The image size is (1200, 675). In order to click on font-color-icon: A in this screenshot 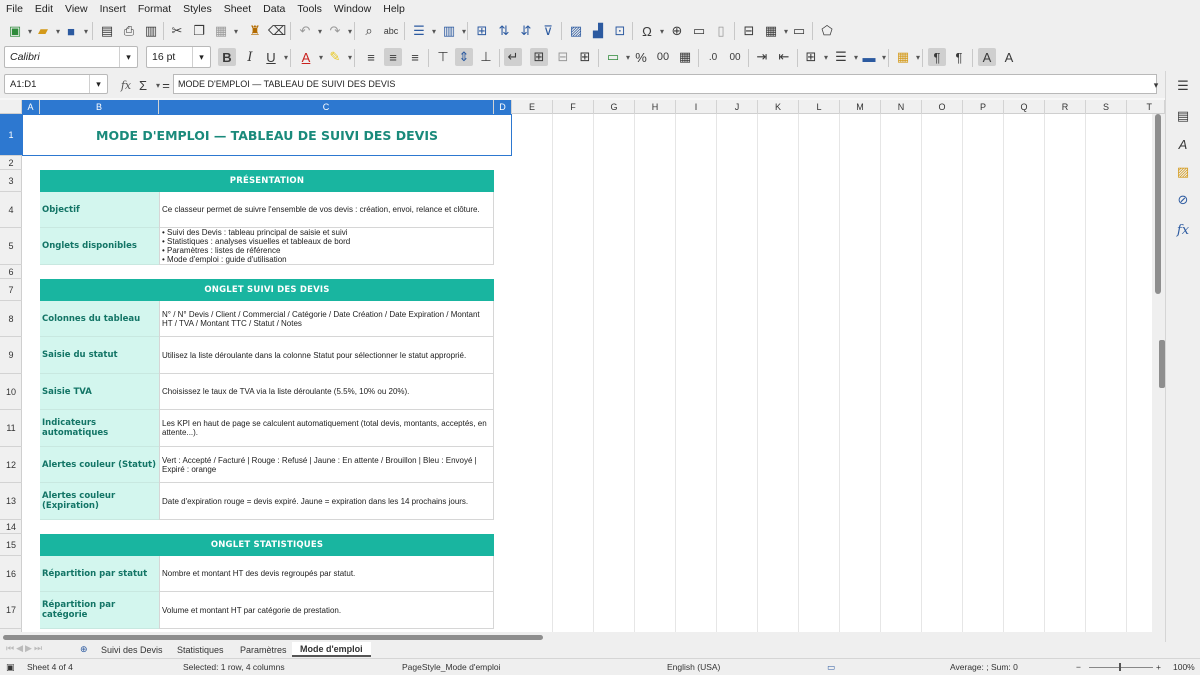, I will do `click(310, 57)`.